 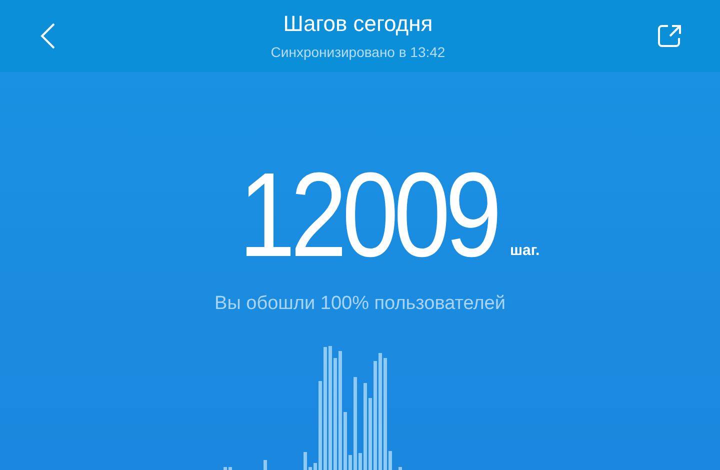 I want to click on step-count: 12009, so click(x=368, y=215).